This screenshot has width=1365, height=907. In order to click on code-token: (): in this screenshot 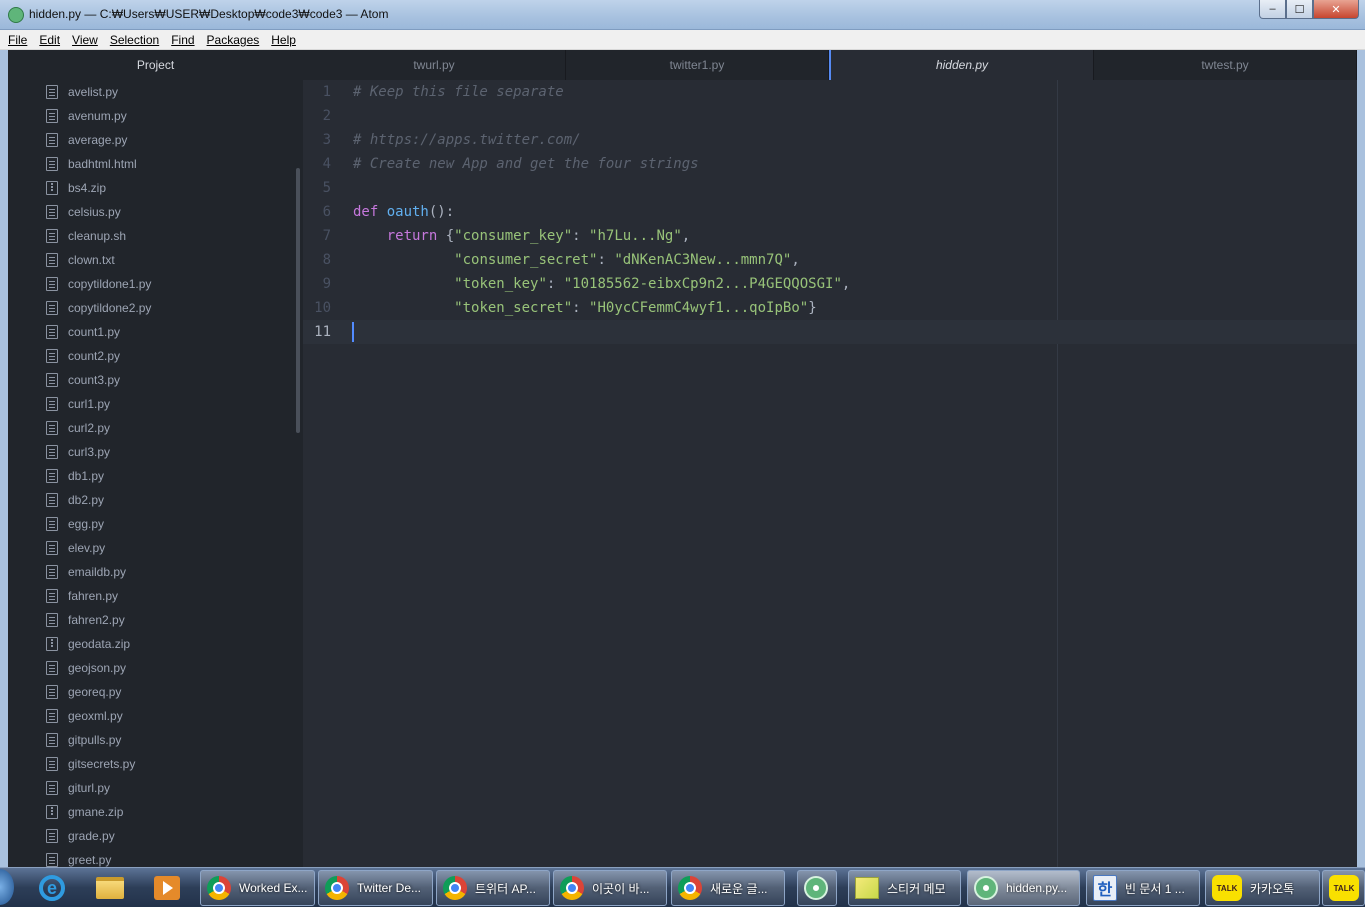, I will do `click(441, 212)`.